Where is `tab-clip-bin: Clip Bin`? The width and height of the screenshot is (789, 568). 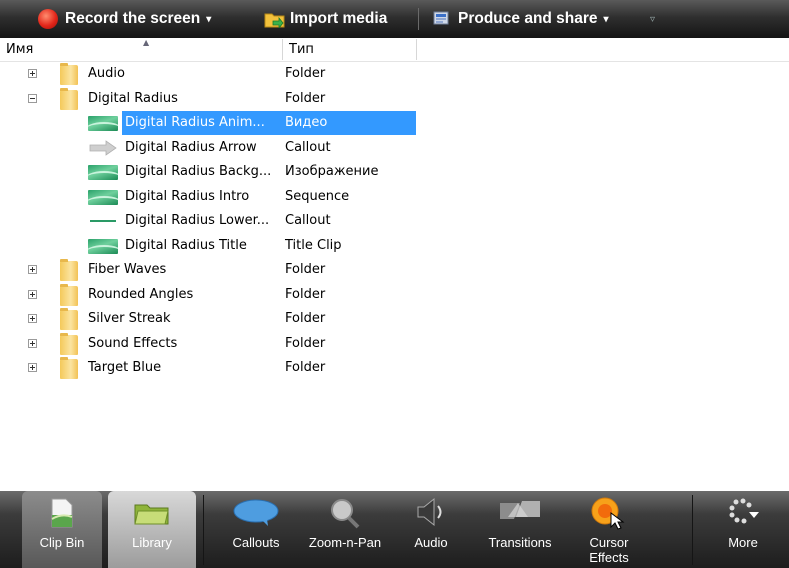
tab-clip-bin: Clip Bin is located at coordinates (62, 529).